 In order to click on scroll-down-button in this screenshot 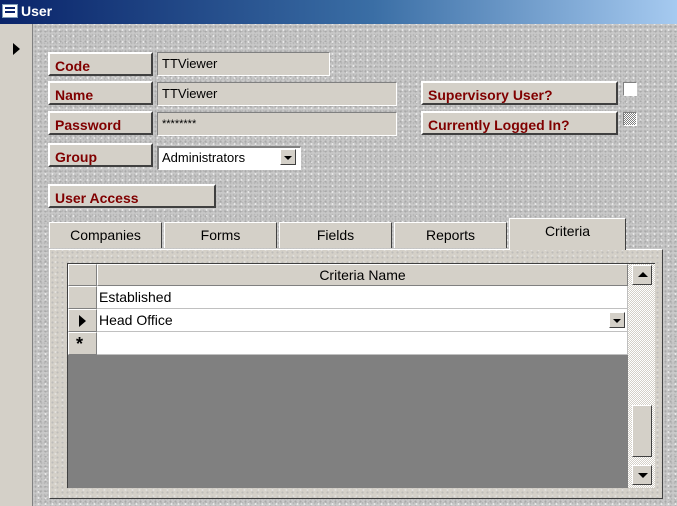, I will do `click(642, 475)`.